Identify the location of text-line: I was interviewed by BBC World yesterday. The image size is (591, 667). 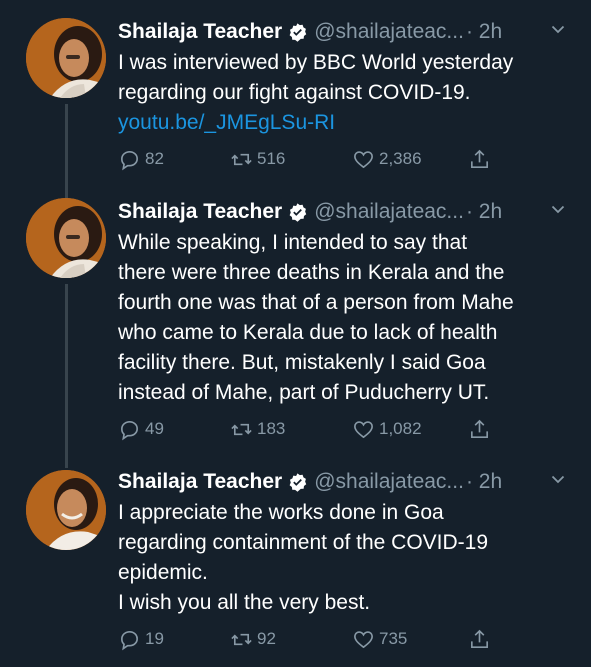
(316, 62).